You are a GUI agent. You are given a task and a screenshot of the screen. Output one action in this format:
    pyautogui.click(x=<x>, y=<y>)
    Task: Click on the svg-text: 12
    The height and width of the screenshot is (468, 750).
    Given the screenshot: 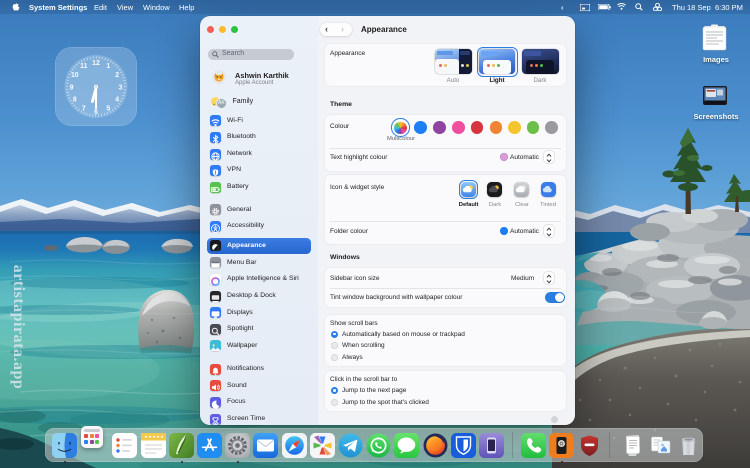 What is the action you would take?
    pyautogui.click(x=96, y=63)
    